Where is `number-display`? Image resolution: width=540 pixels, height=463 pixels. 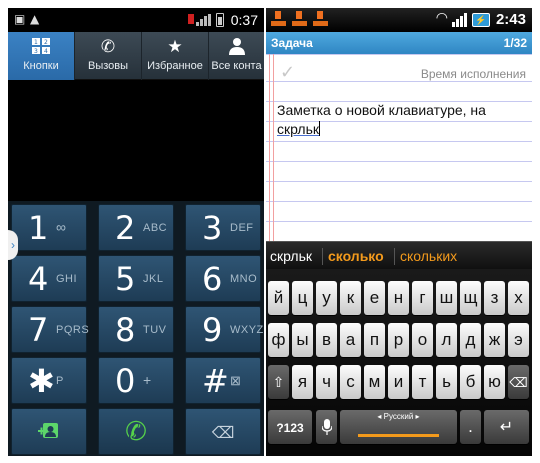
number-display is located at coordinates (136, 140).